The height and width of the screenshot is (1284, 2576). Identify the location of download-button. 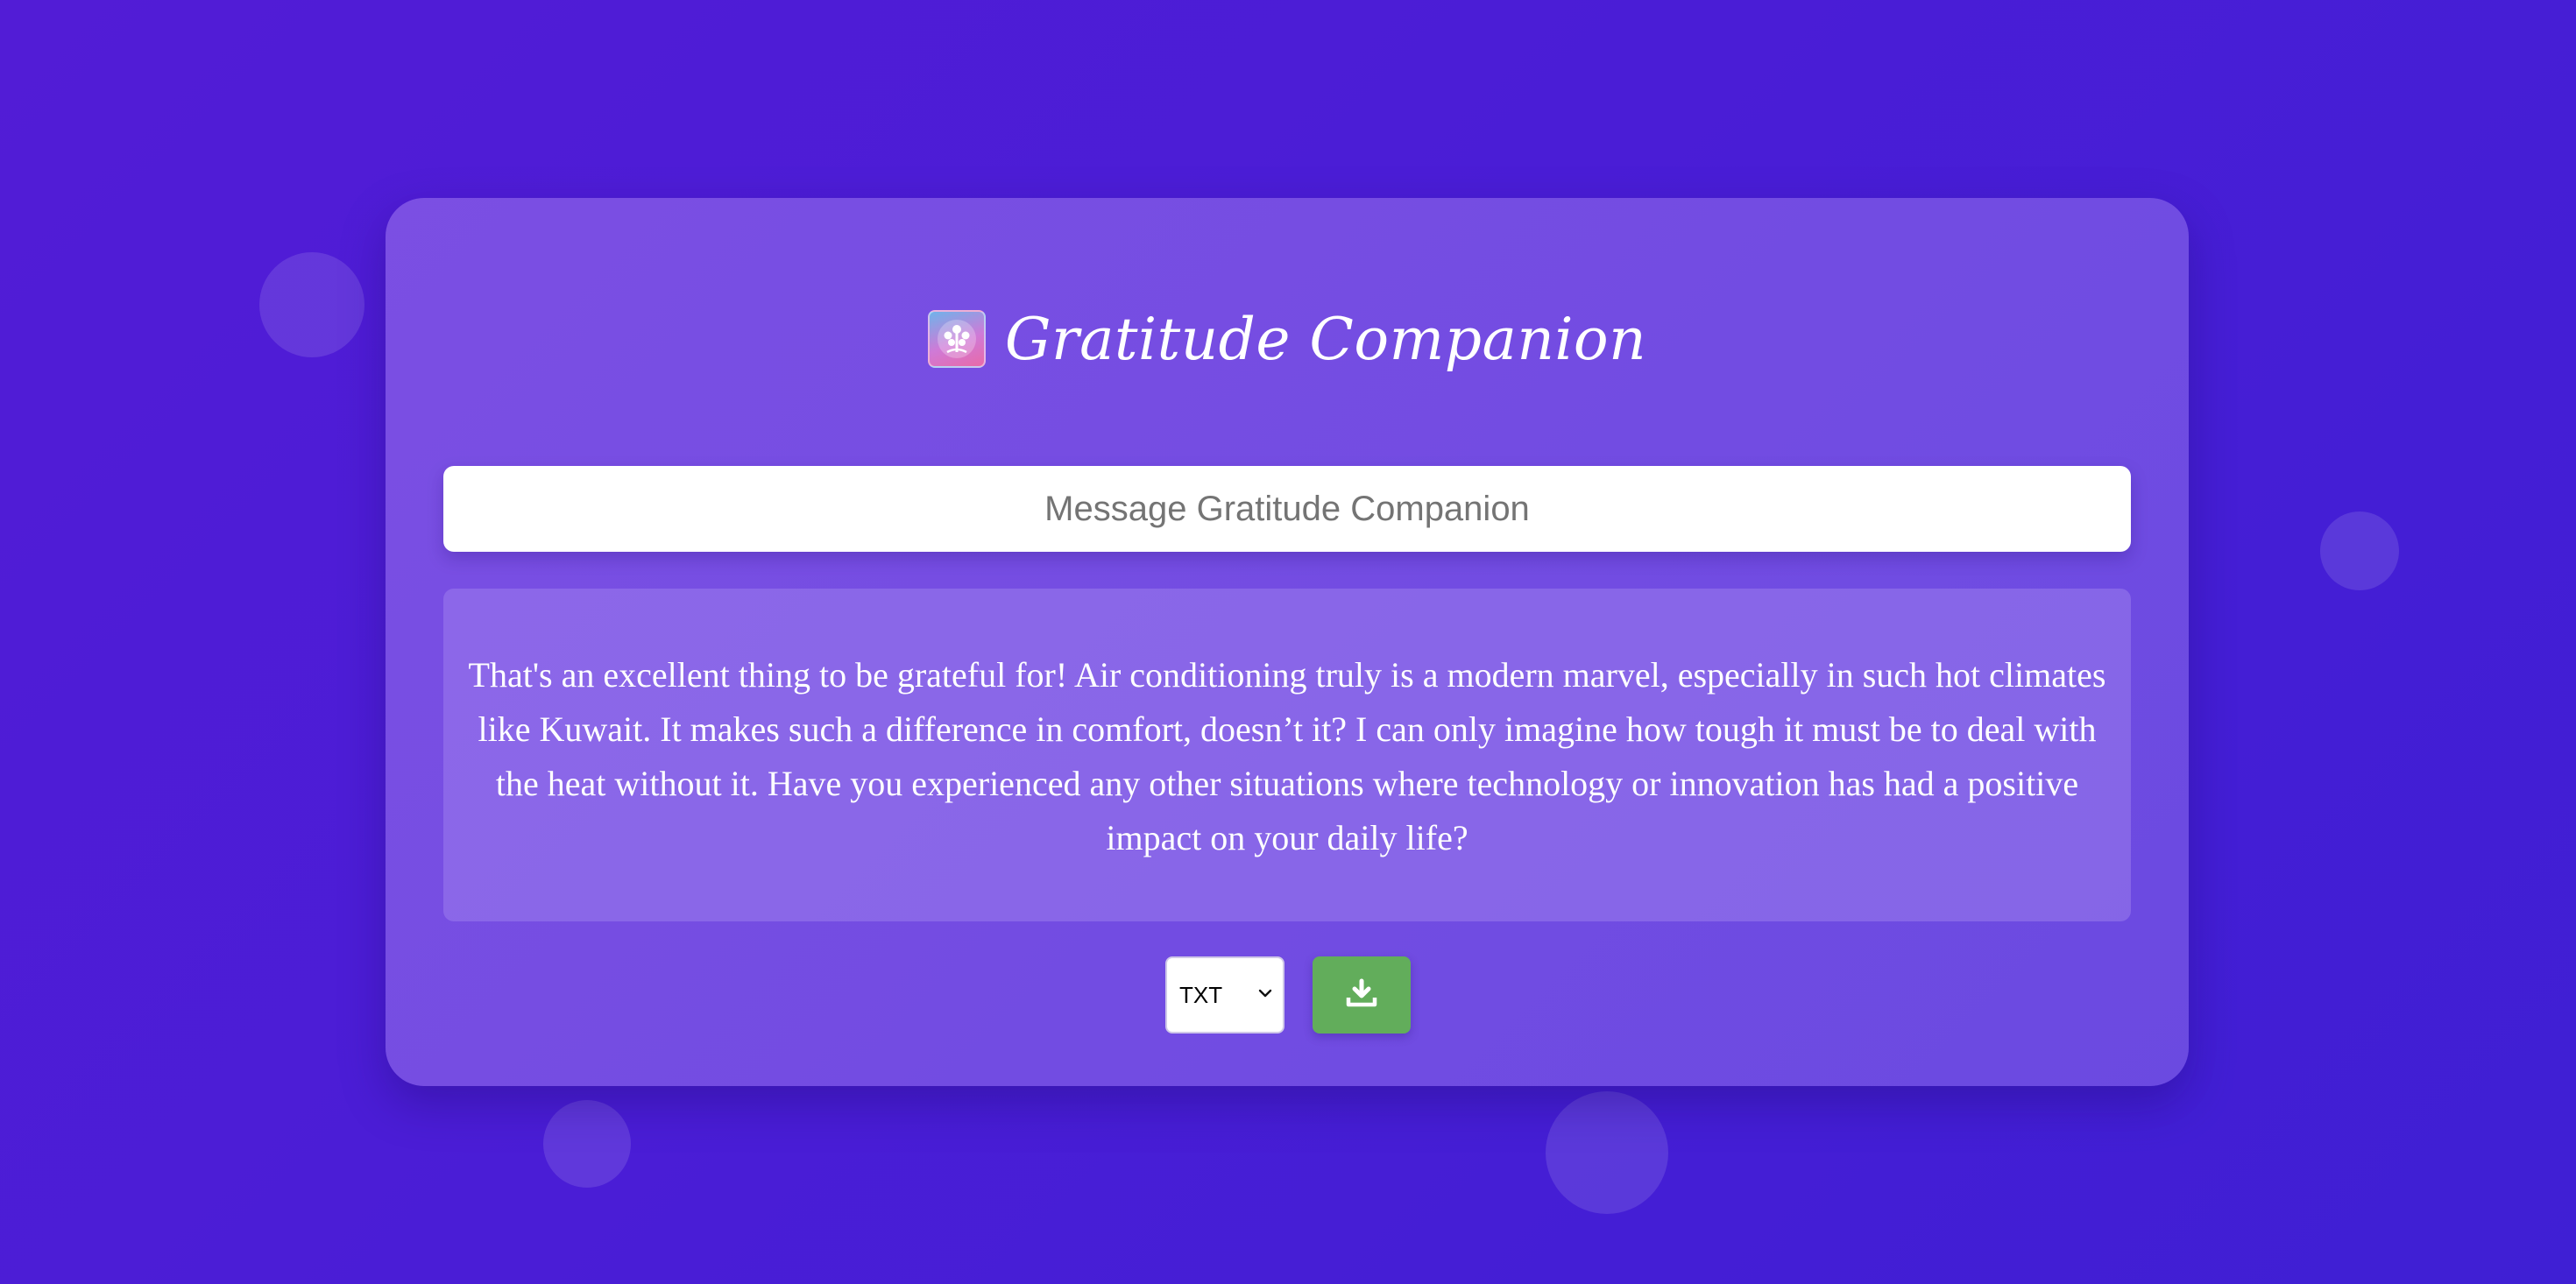
(1362, 995).